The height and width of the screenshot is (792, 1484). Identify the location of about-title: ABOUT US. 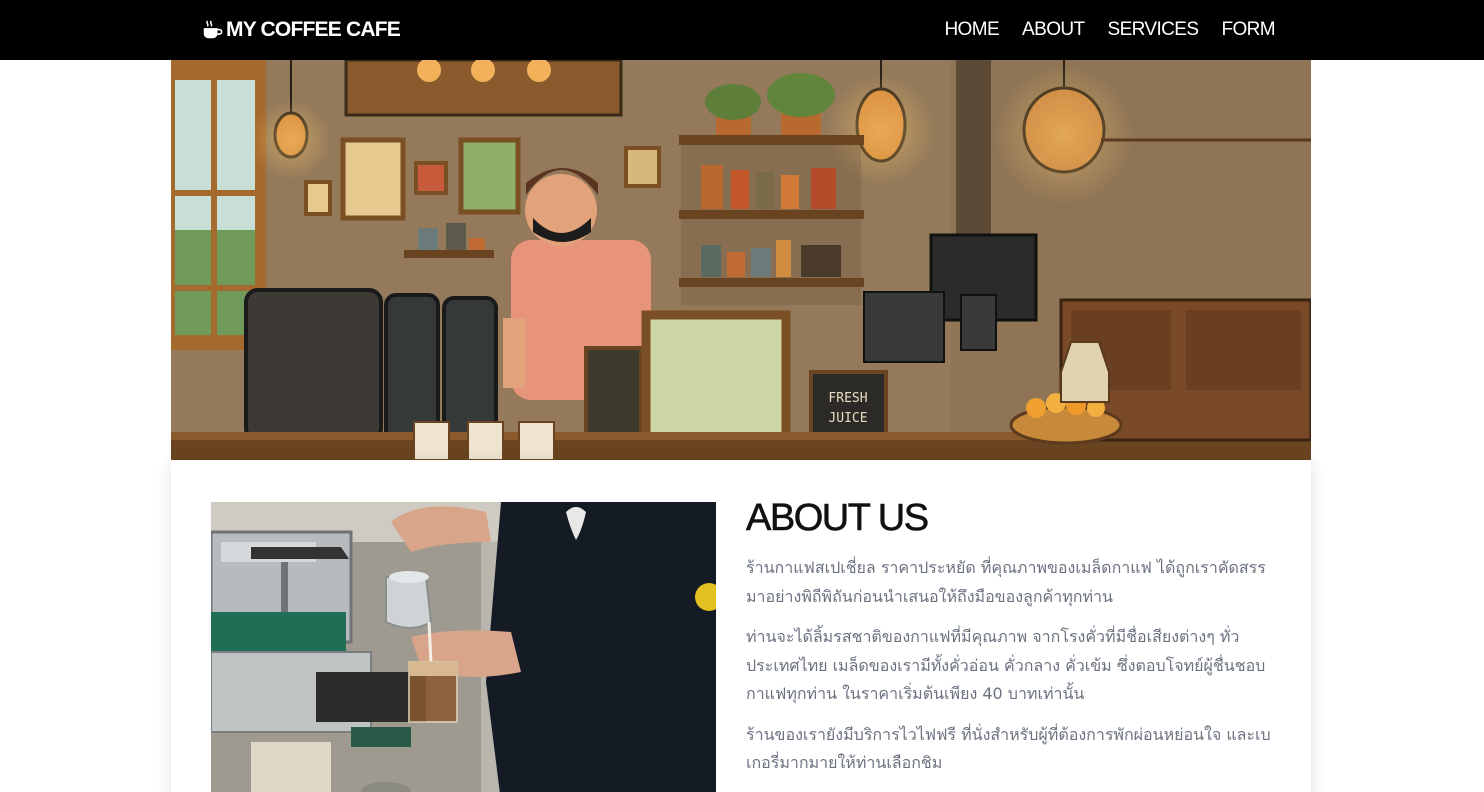
(838, 518).